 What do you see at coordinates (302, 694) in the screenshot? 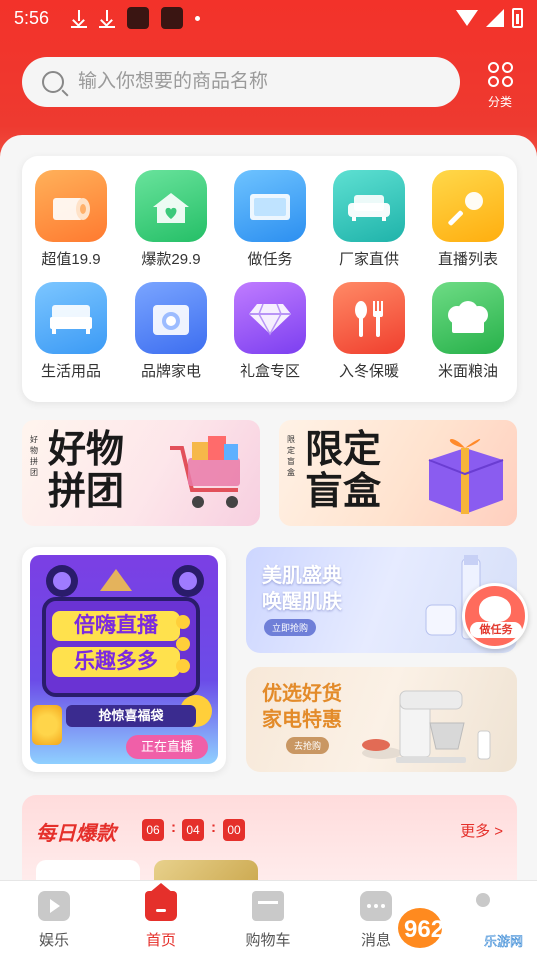
I see `appliance-promo-line1: 优选好货` at bounding box center [302, 694].